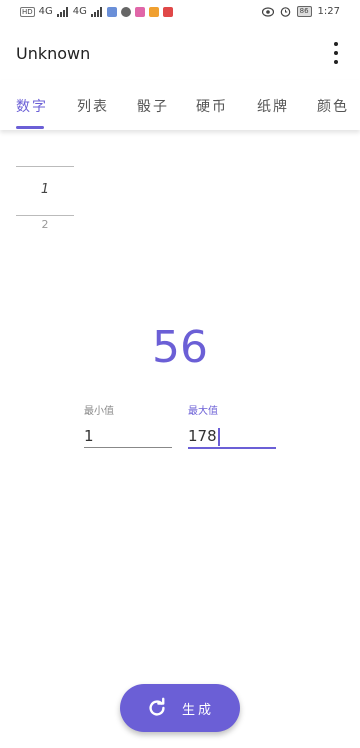  I want to click on count-picker: 1 2, so click(45, 201).